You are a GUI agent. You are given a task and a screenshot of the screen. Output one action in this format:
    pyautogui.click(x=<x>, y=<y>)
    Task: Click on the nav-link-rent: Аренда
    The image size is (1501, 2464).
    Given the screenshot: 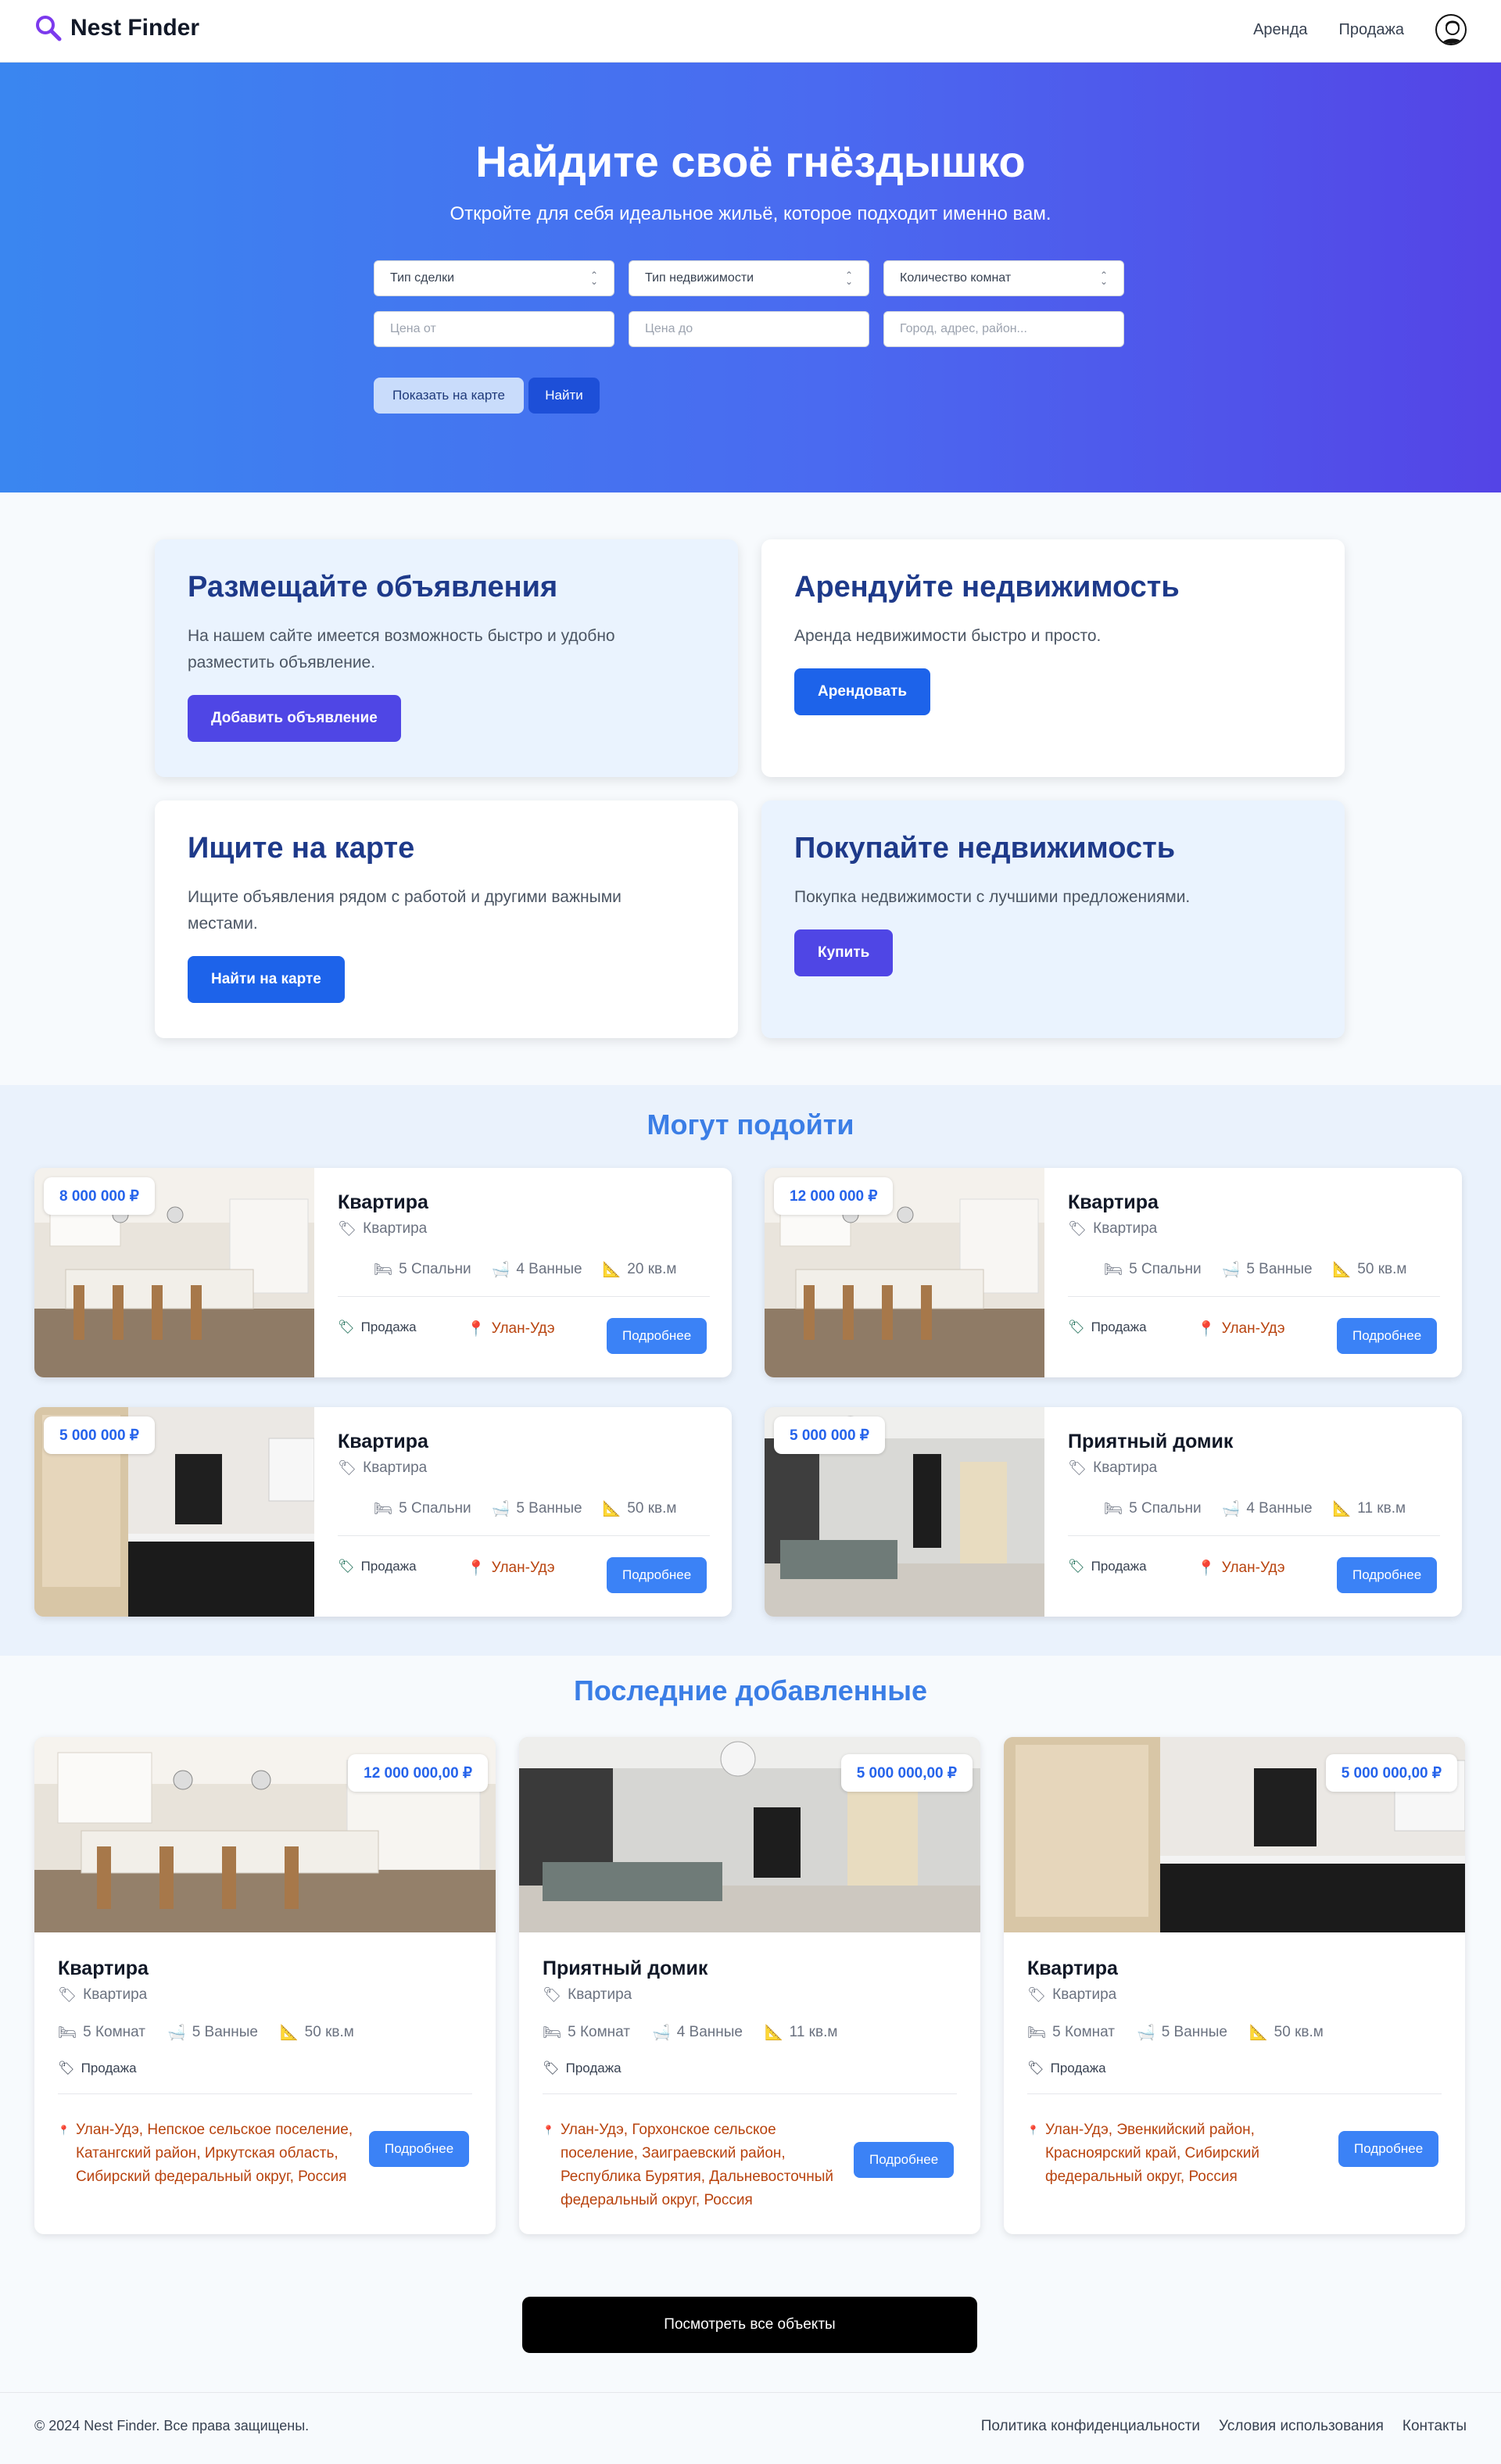 What is the action you would take?
    pyautogui.click(x=1280, y=30)
    